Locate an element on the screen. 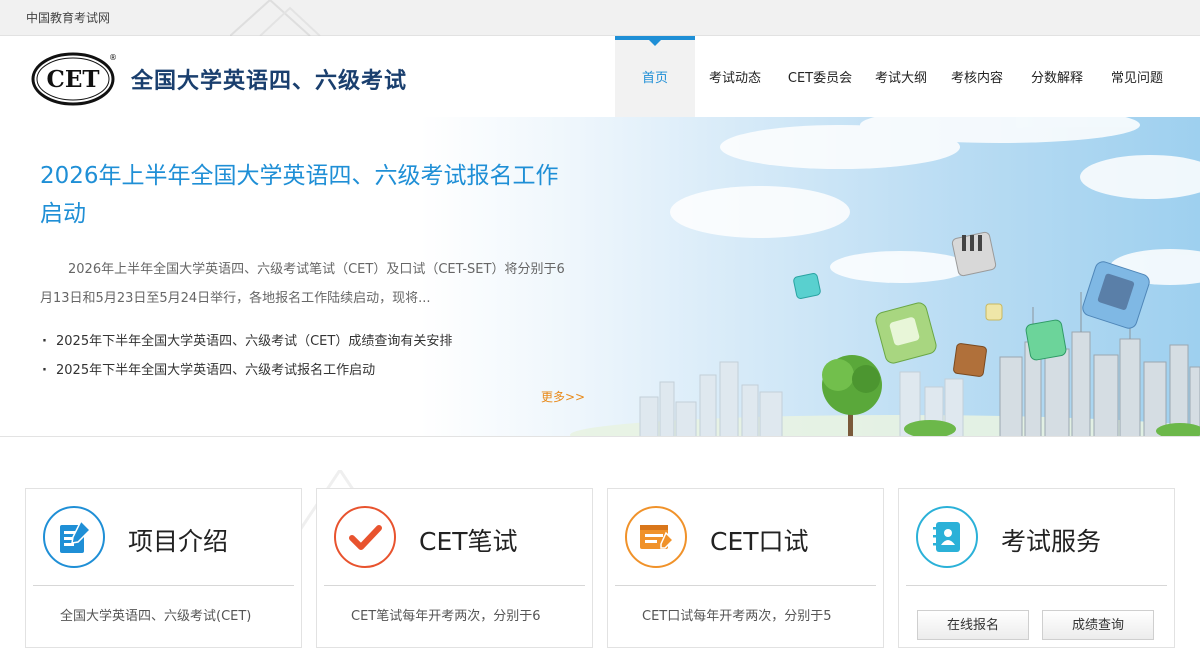 This screenshot has width=1200, height=648. card-project-intro: 项目介绍 全国大学英语四、六级考试(CET) is located at coordinates (163, 568).